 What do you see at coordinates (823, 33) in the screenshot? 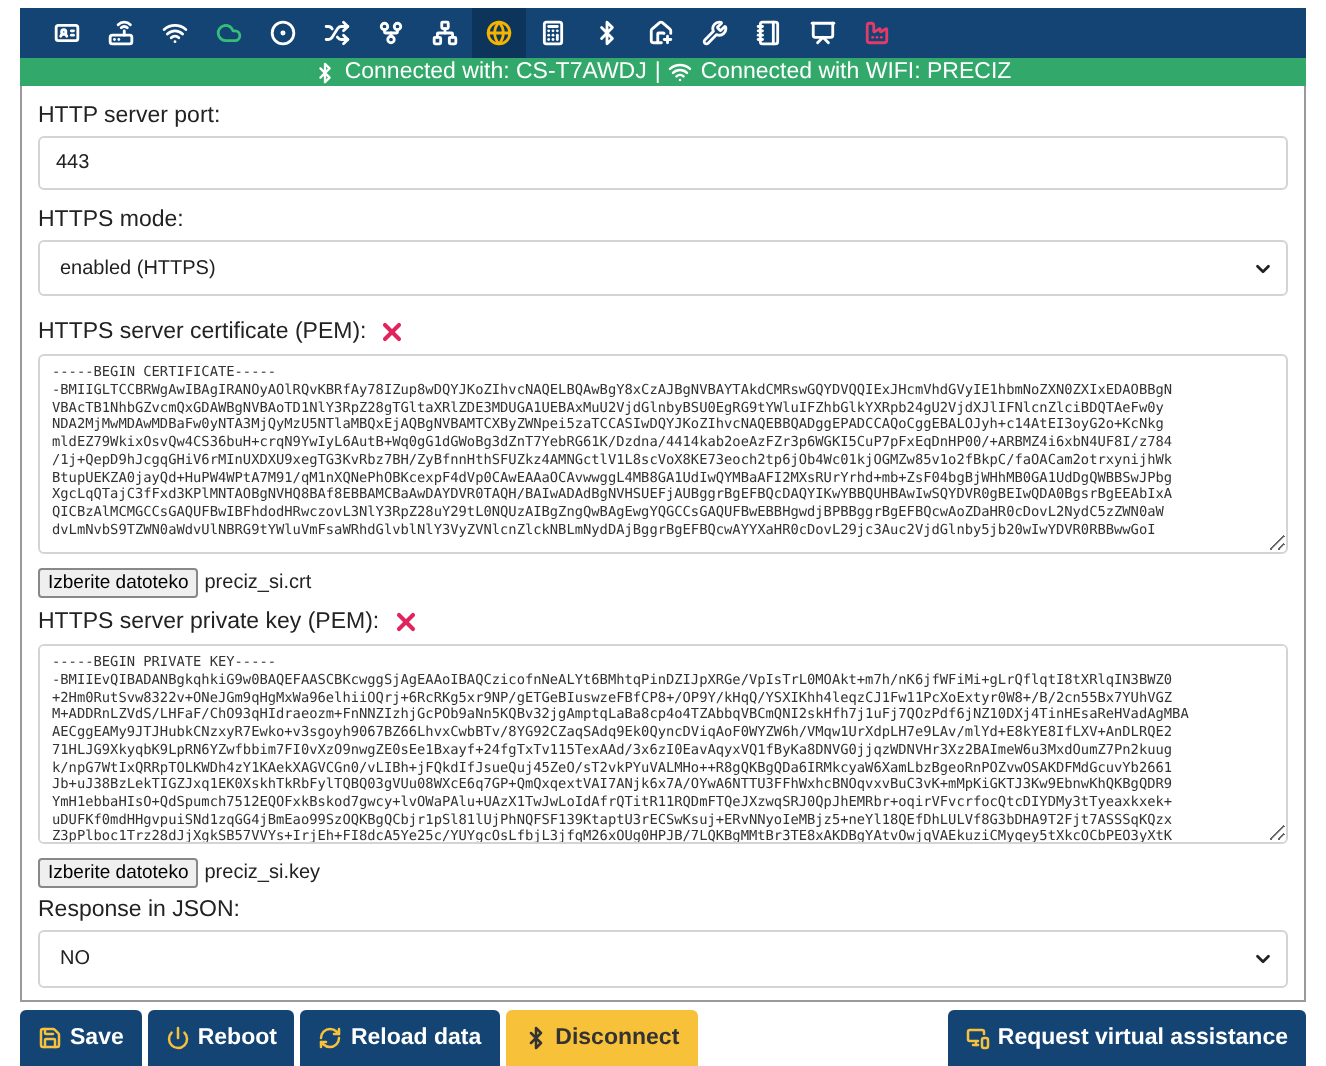
I see `presentation-icon` at bounding box center [823, 33].